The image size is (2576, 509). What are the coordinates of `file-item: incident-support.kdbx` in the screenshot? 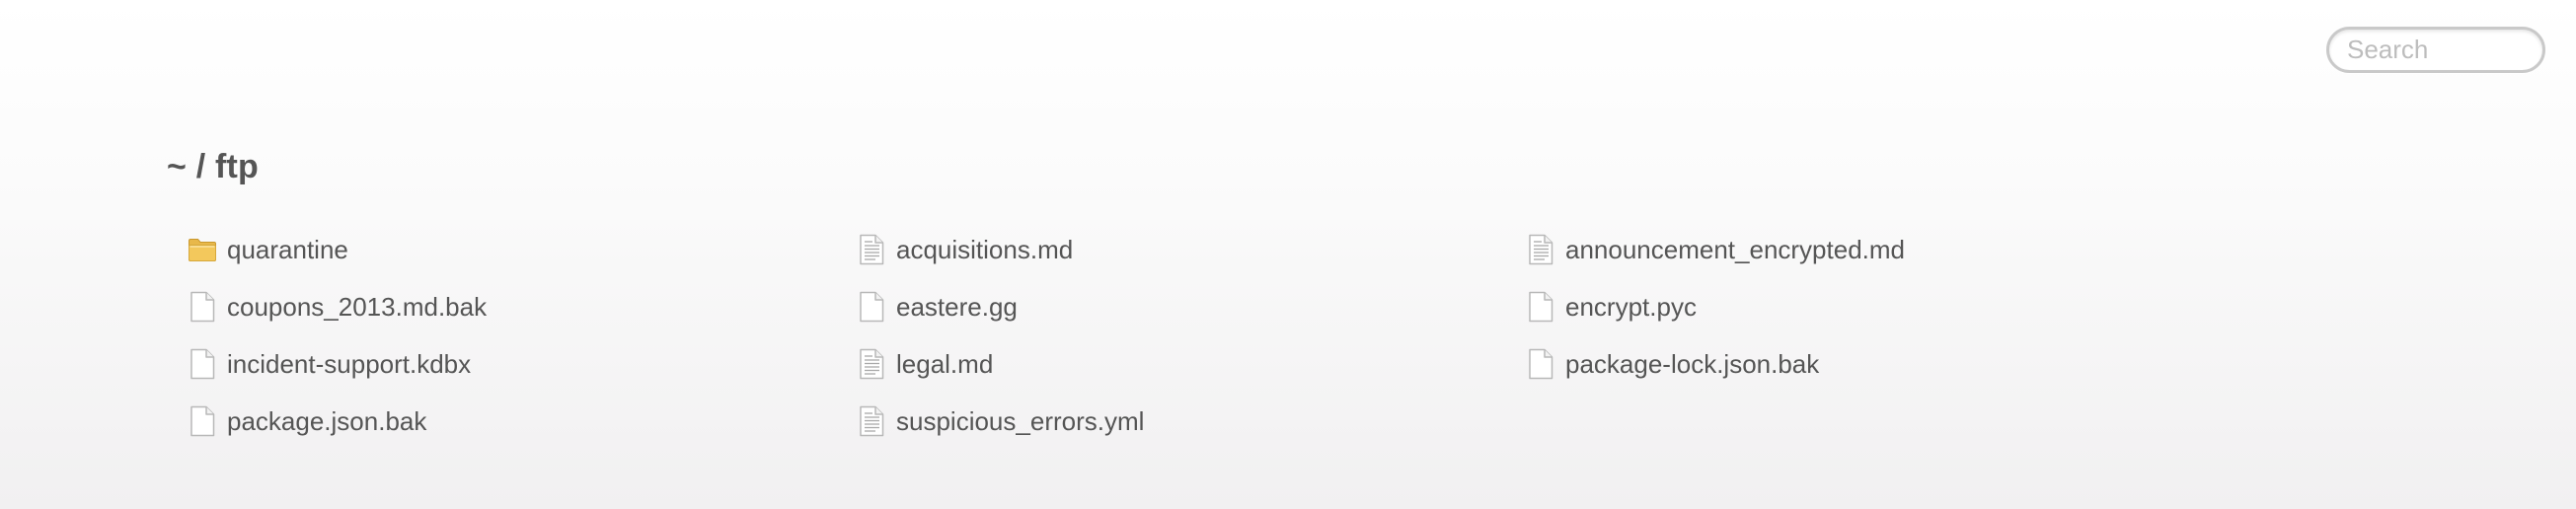 It's located at (522, 364).